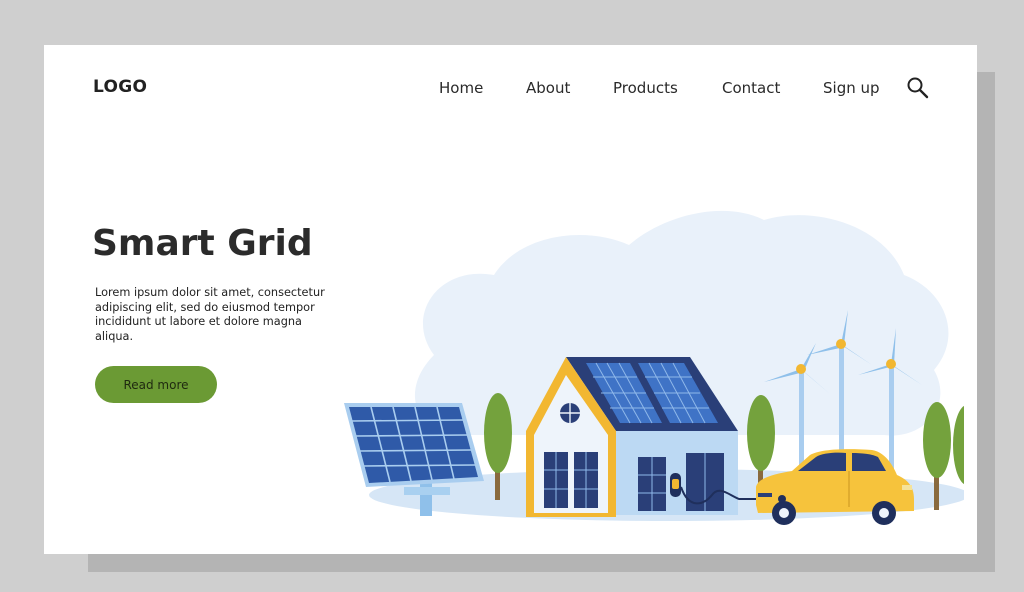 The width and height of the screenshot is (1024, 592). What do you see at coordinates (202, 243) in the screenshot?
I see `hero-title: Smart Grid` at bounding box center [202, 243].